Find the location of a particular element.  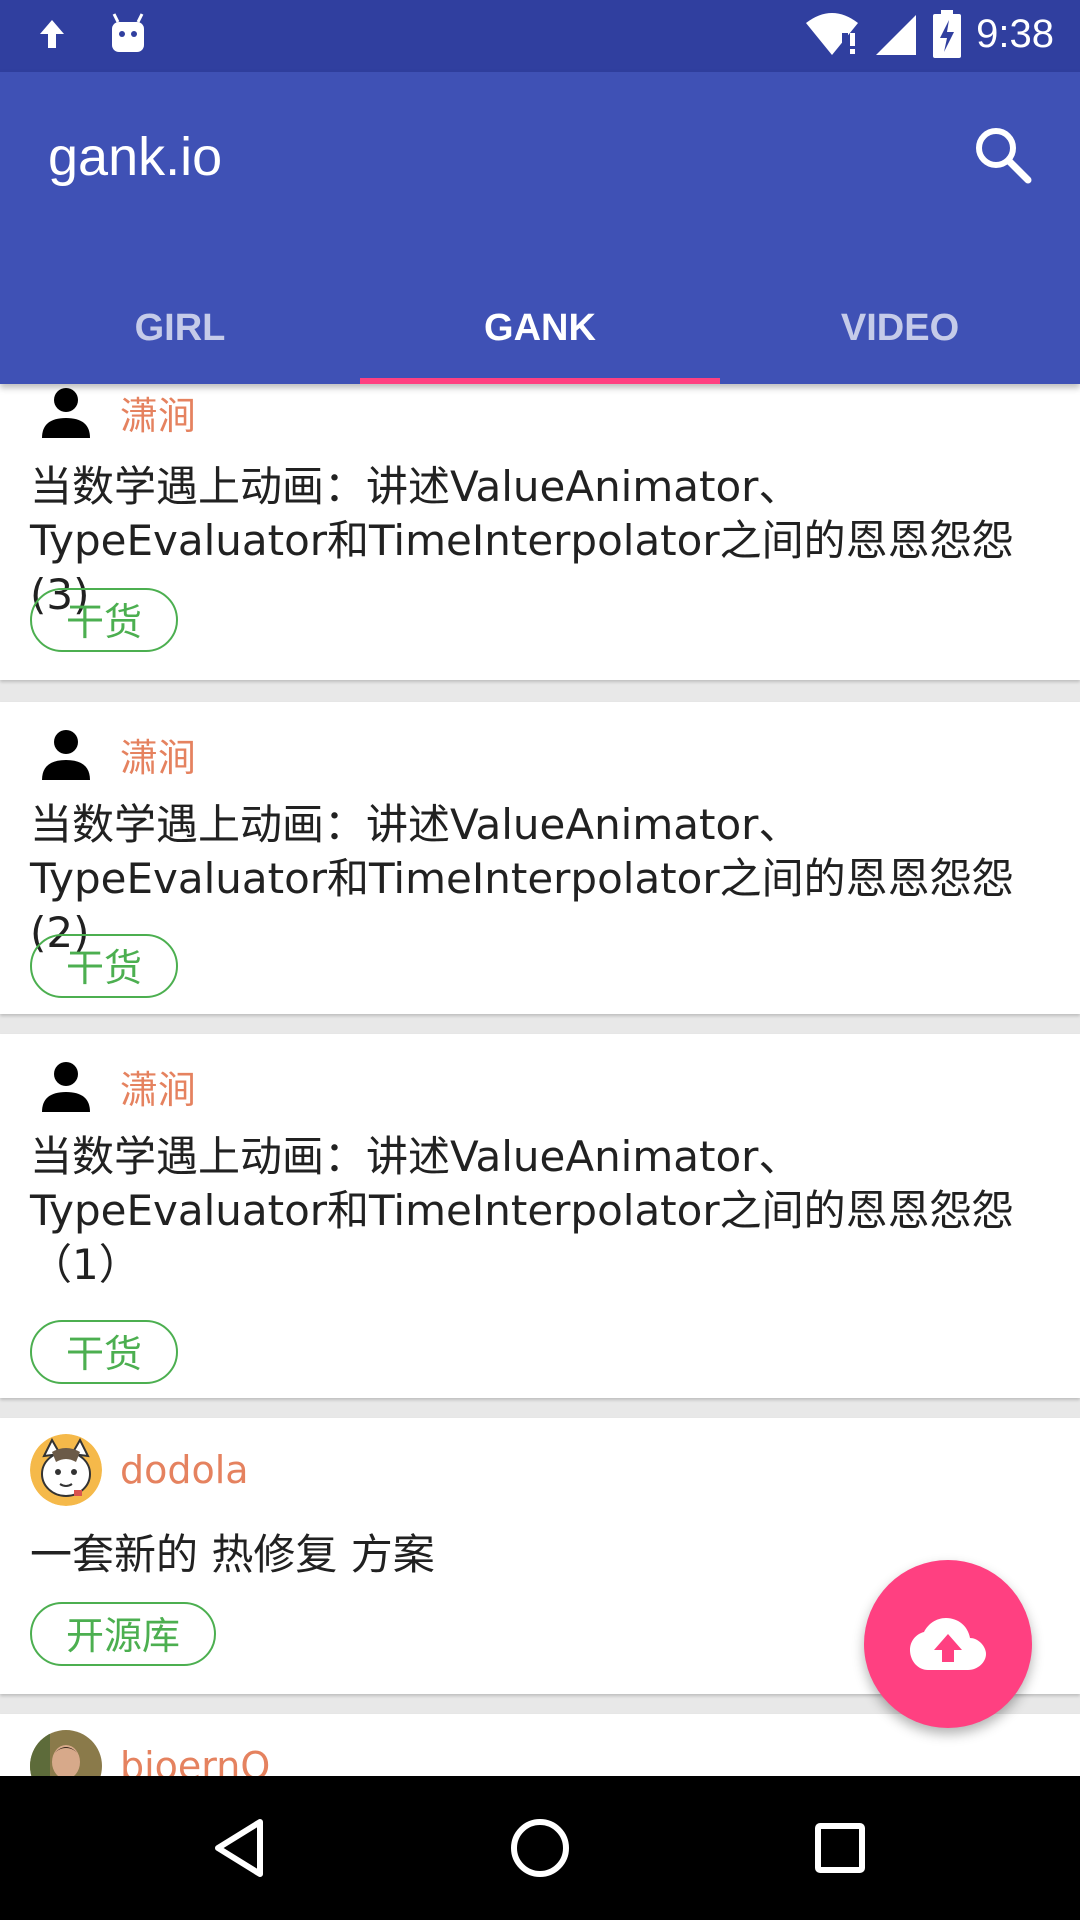

recents-button is located at coordinates (840, 1848).